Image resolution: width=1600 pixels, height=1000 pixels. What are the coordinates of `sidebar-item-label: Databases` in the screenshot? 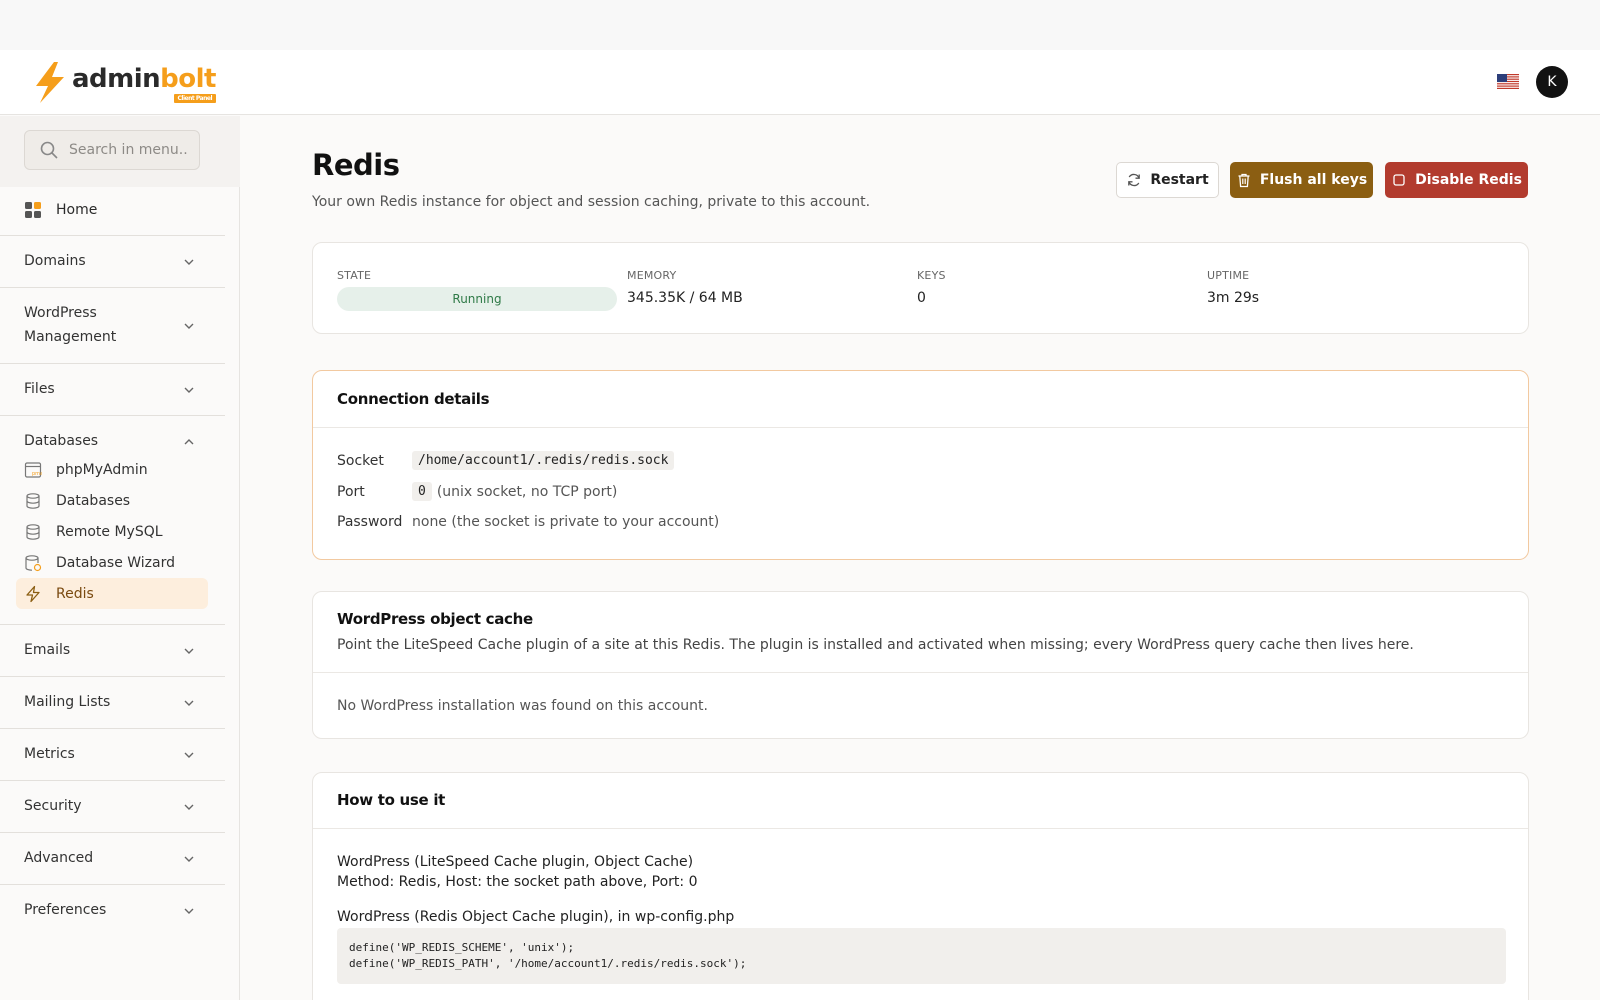 It's located at (93, 500).